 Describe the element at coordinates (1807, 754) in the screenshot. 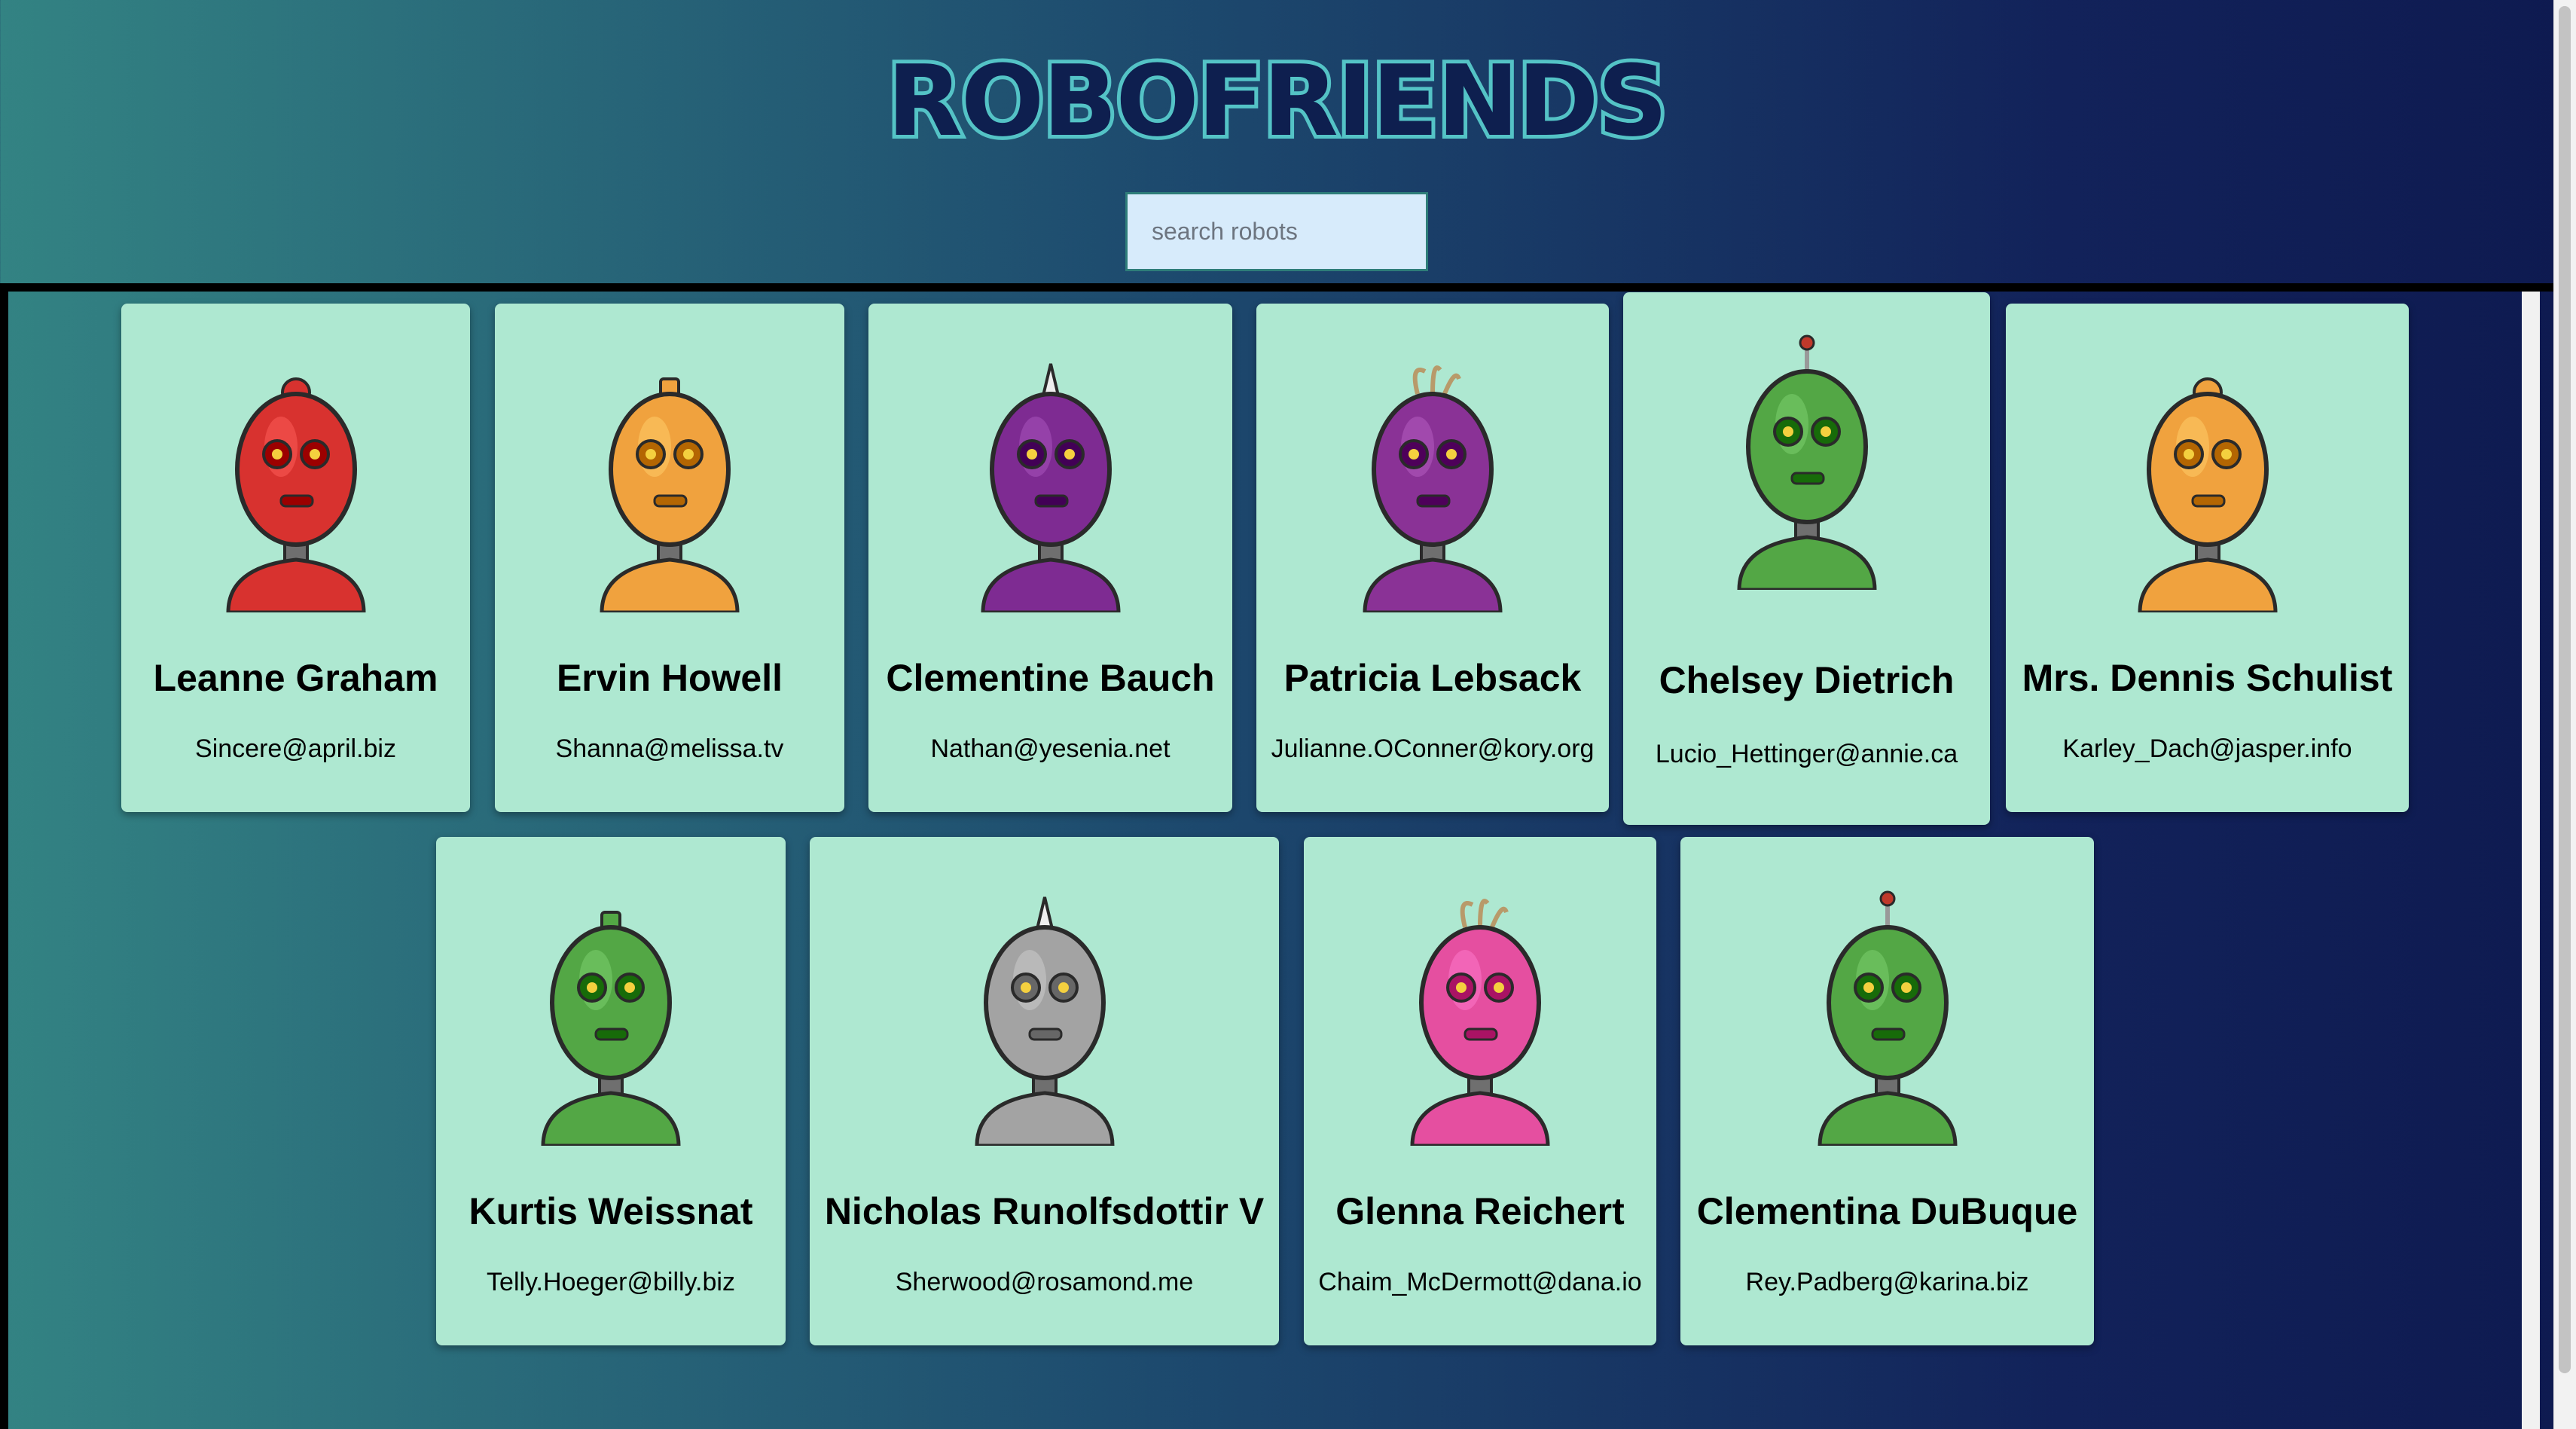

I see `robot-email: Lucio_Hettinger@annie.ca` at that location.